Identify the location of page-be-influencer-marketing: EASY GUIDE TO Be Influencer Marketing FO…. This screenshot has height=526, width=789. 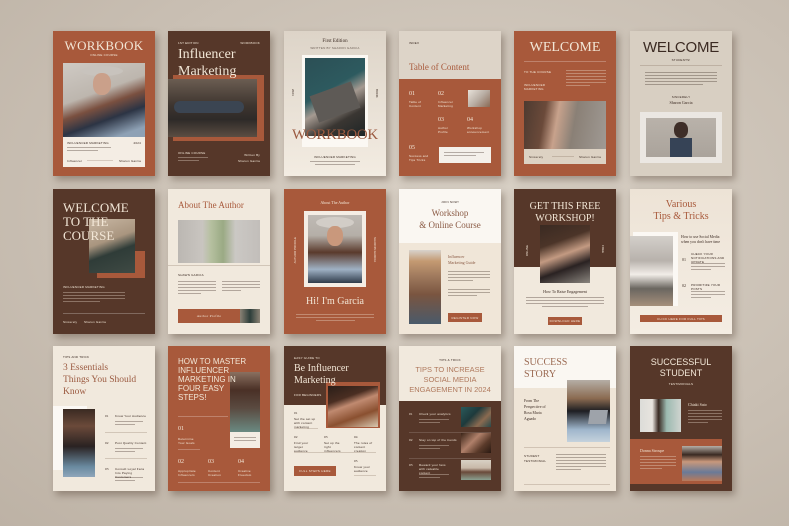
(335, 418).